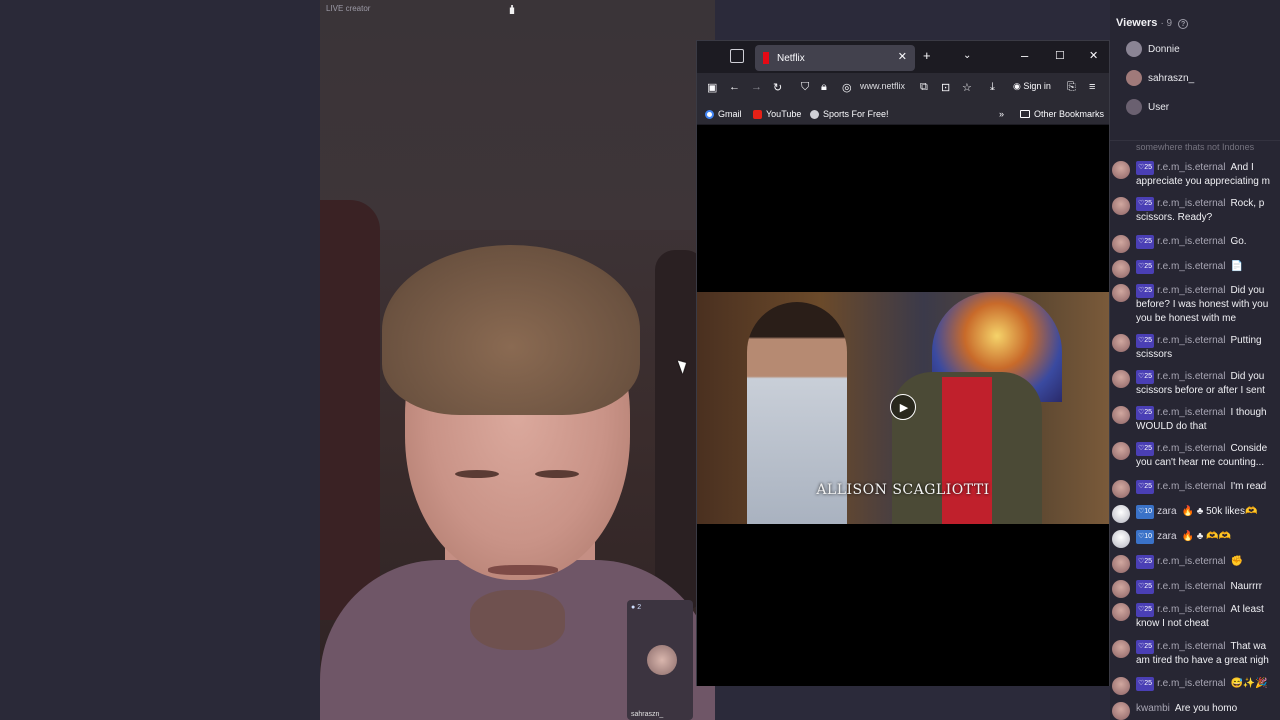 This screenshot has width=1280, height=720. What do you see at coordinates (967, 87) in the screenshot?
I see `bookmark-star-icon: ☆` at bounding box center [967, 87].